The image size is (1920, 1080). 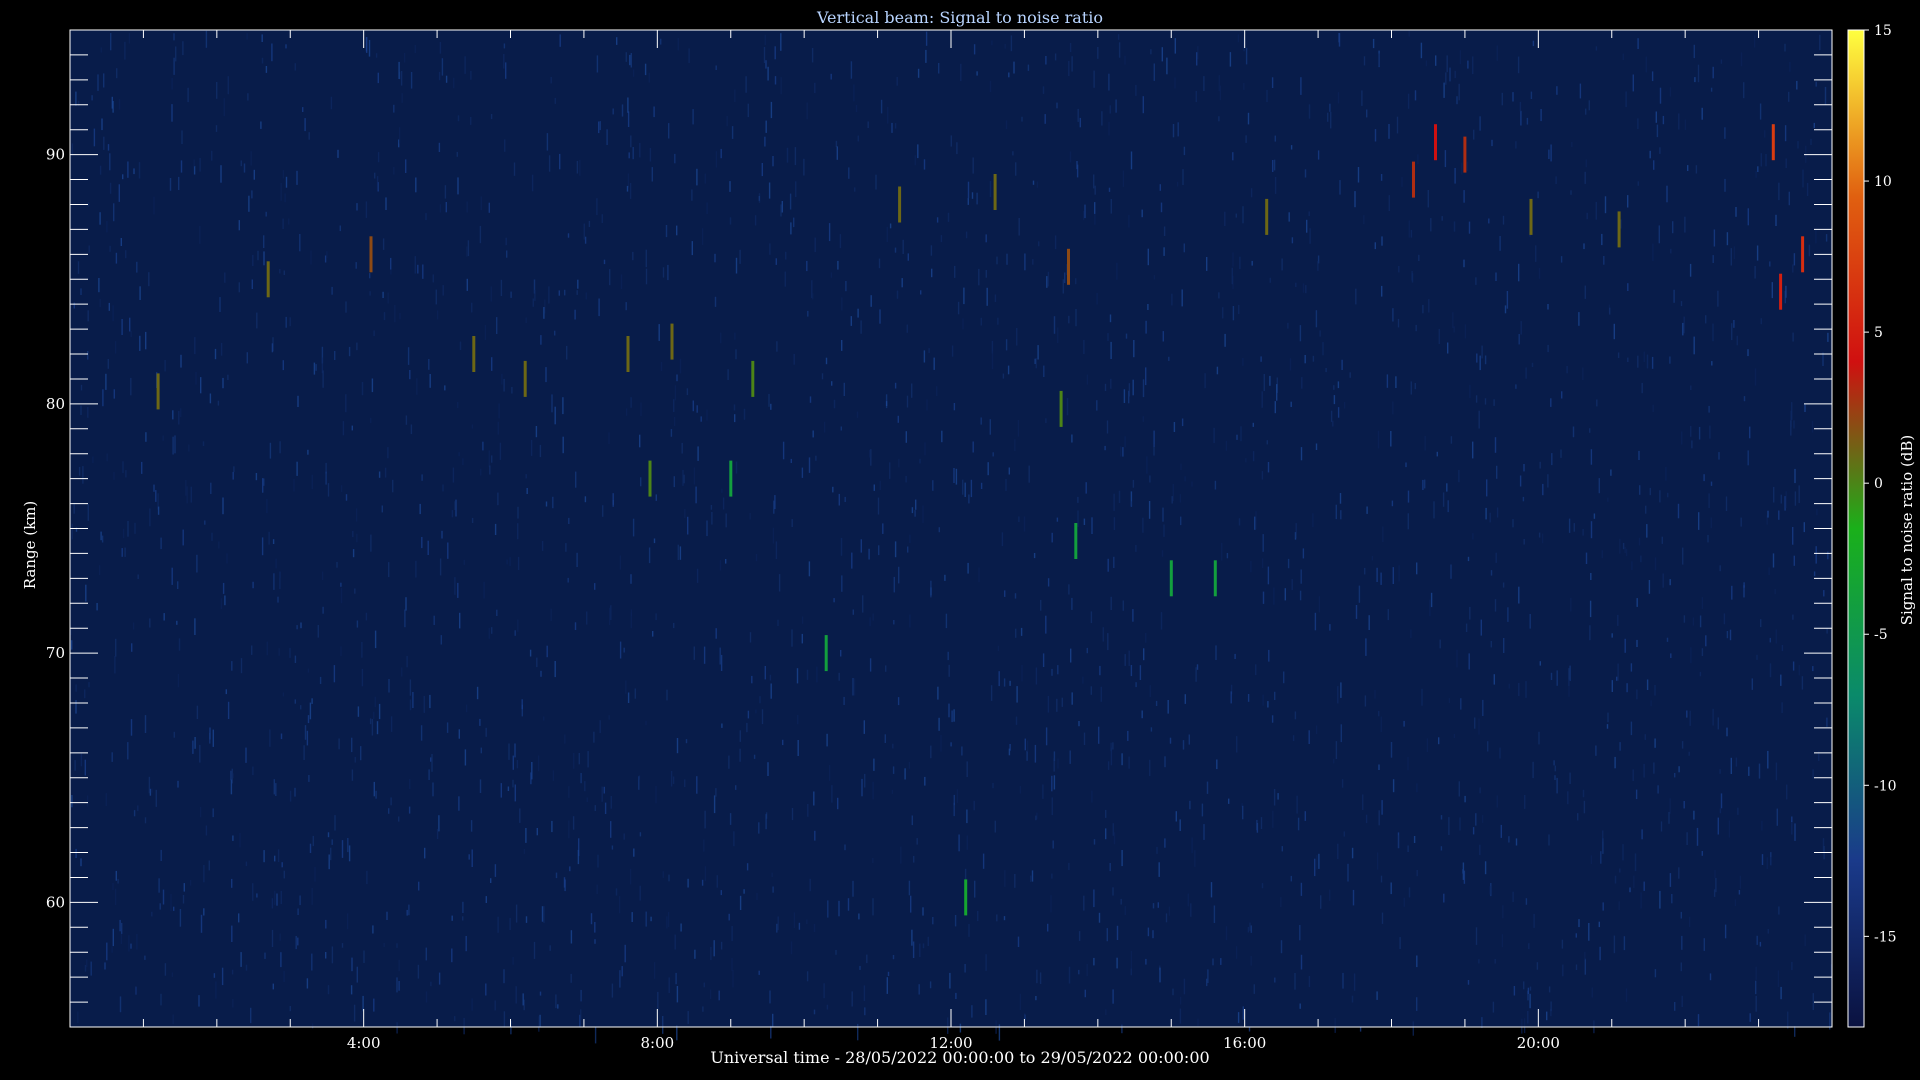 I want to click on y-tick-label: 90, so click(x=55, y=155).